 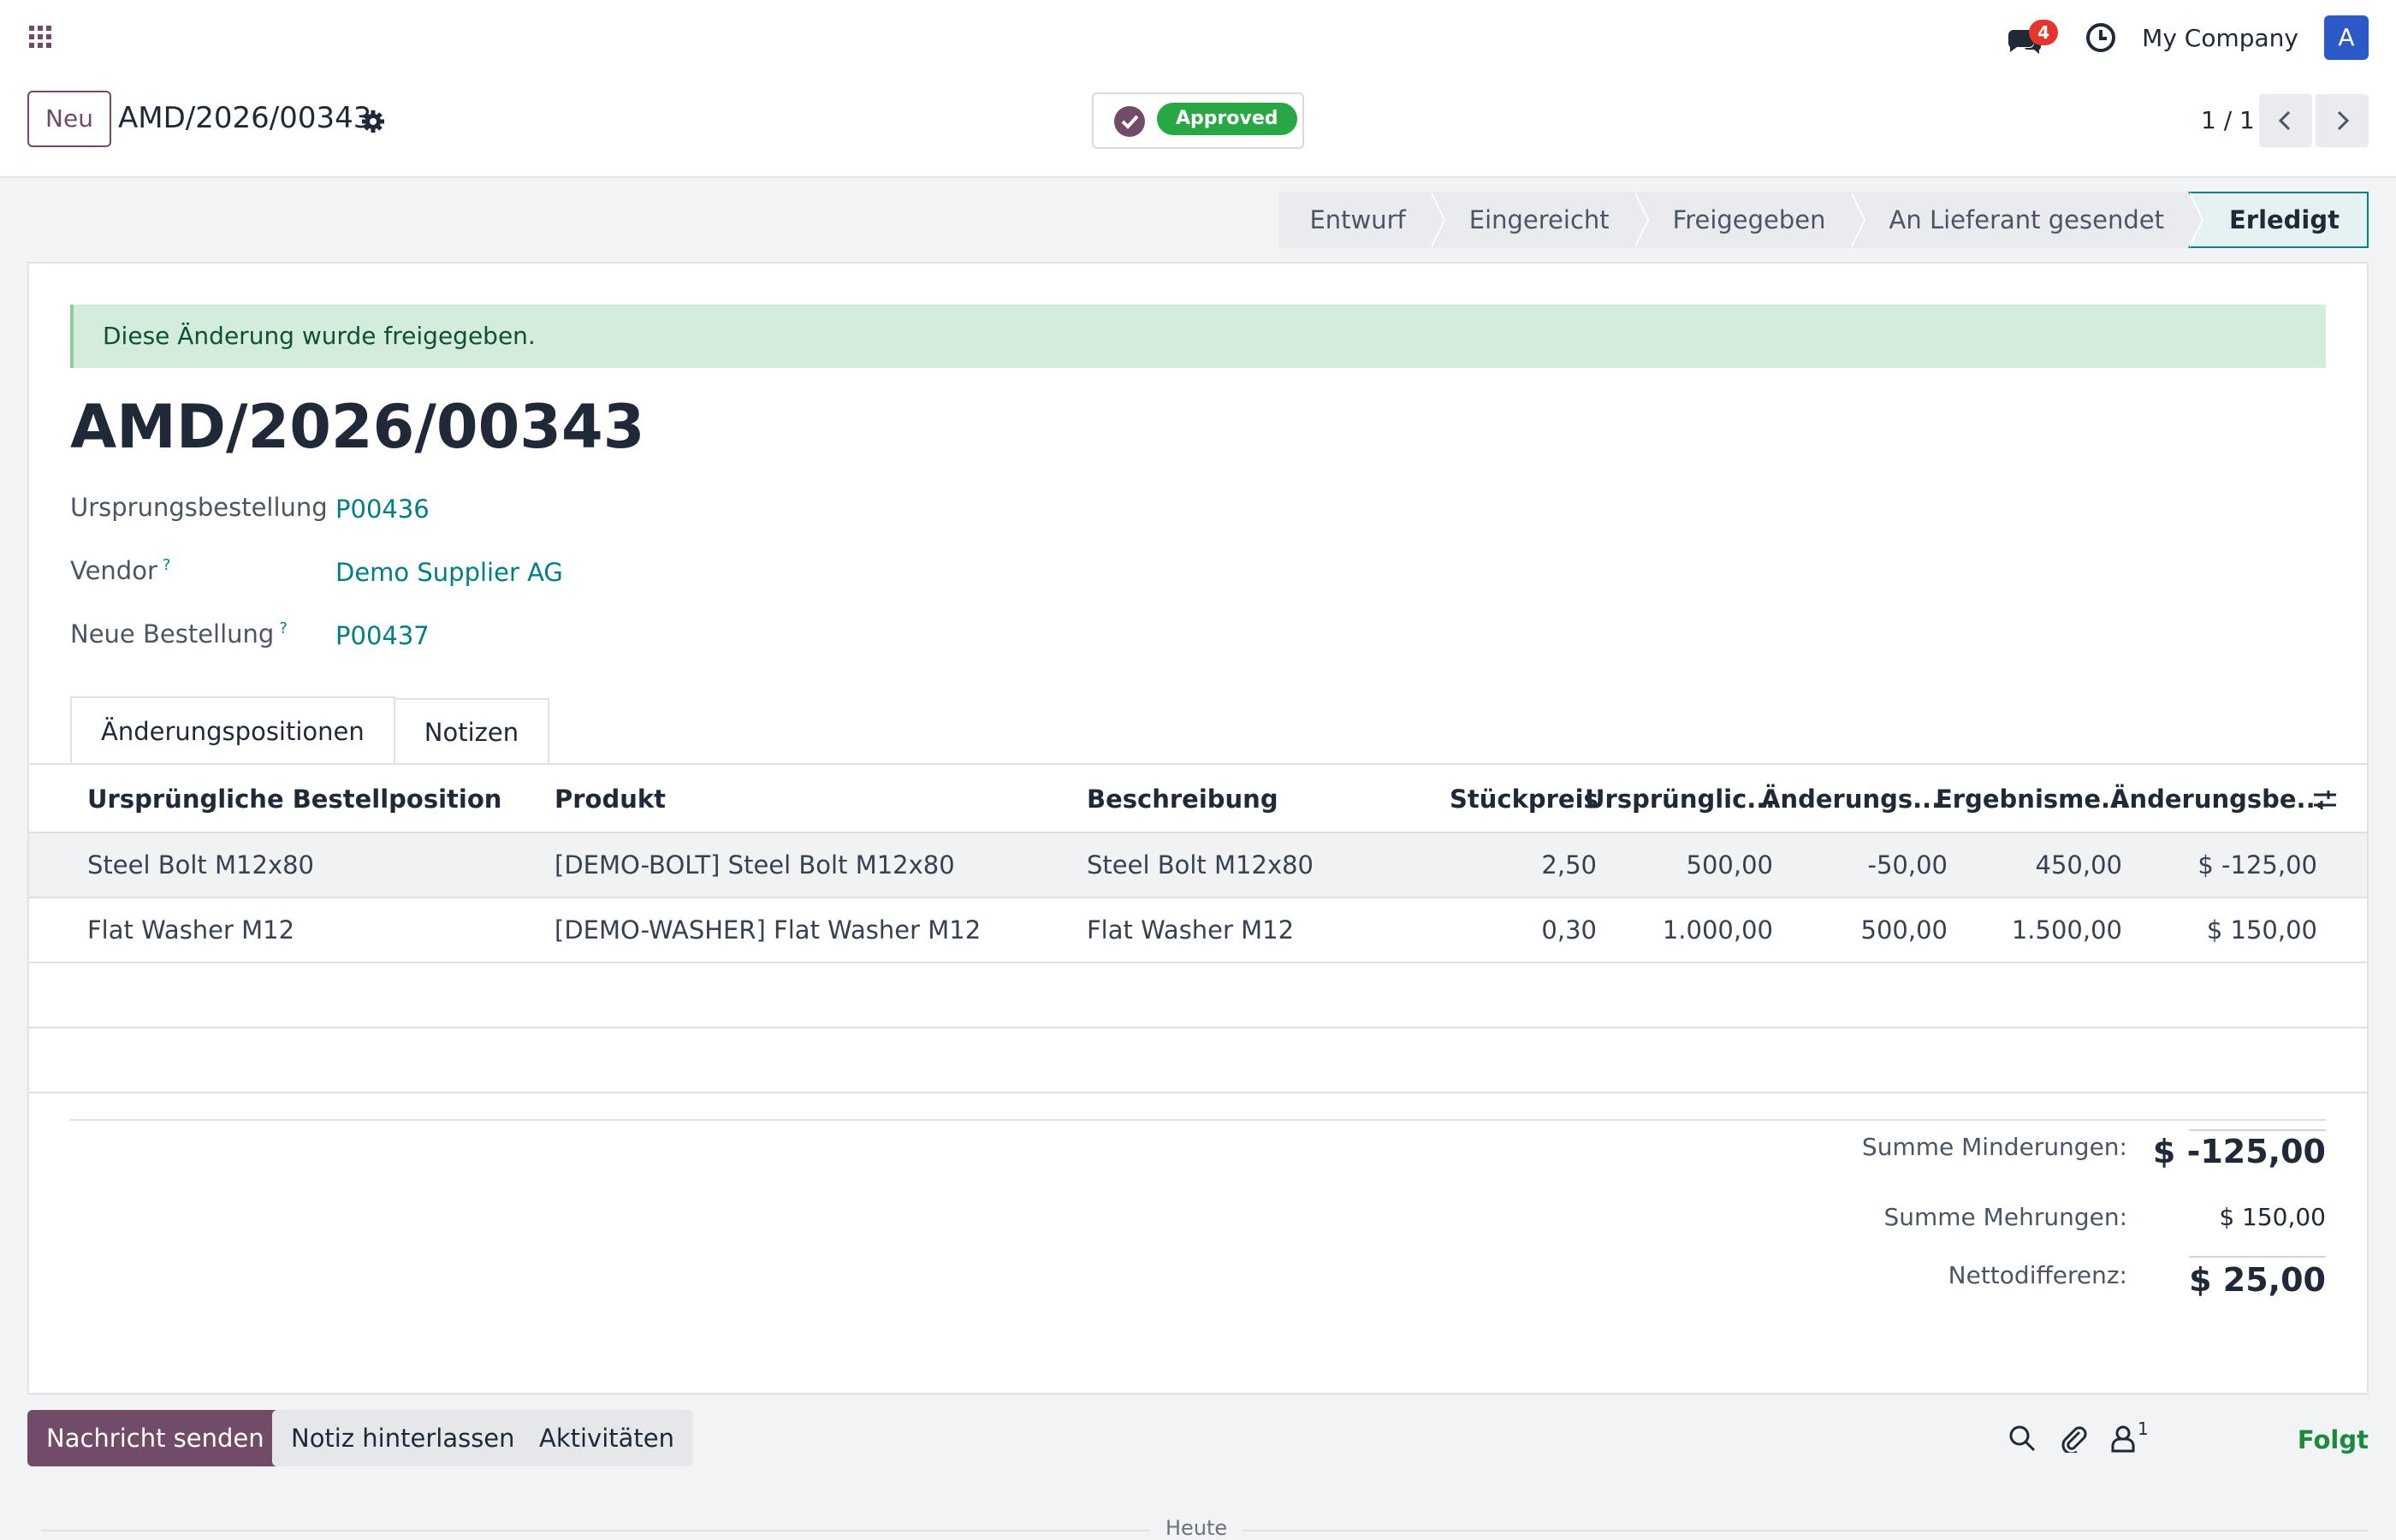 What do you see at coordinates (2078, 865) in the screenshot?
I see `cell-result-qty: 450,00` at bounding box center [2078, 865].